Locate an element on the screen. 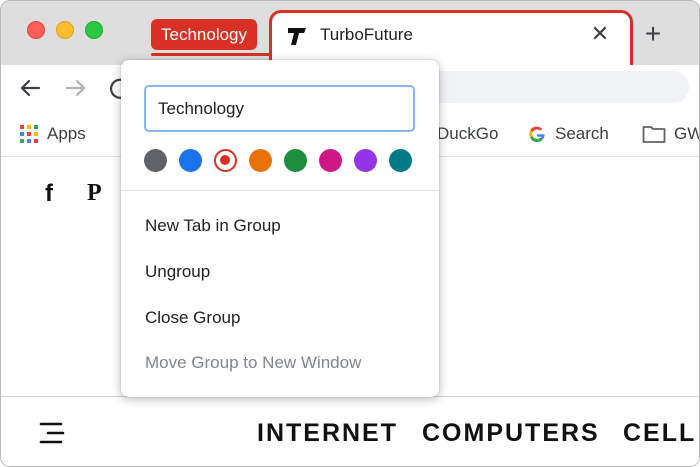  color-swatch-purple is located at coordinates (365, 160).